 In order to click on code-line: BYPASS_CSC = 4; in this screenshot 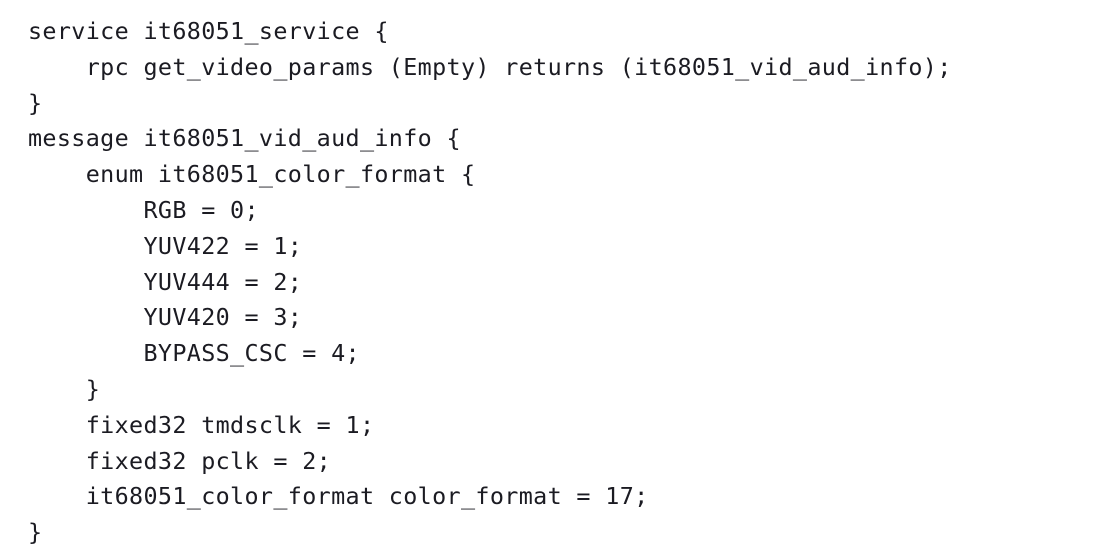, I will do `click(194, 353)`.